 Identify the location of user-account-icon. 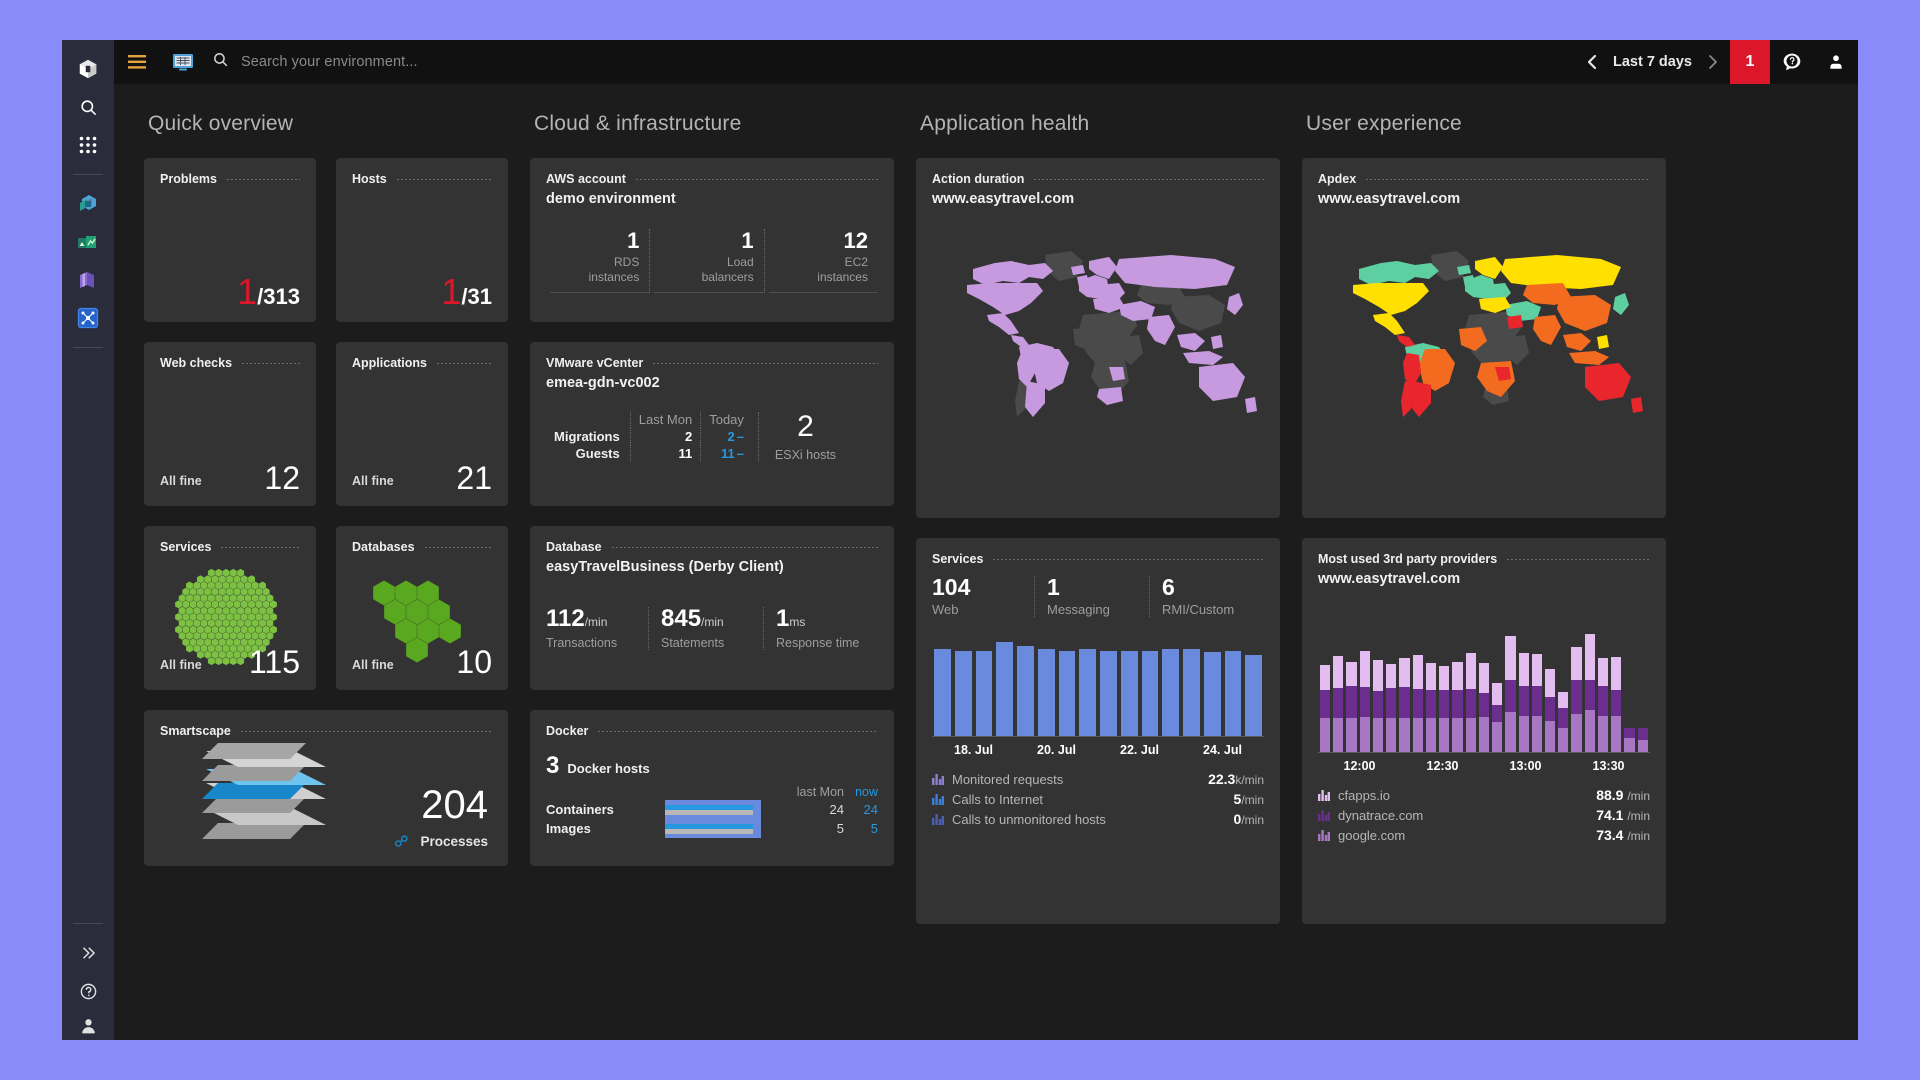
(88, 1025).